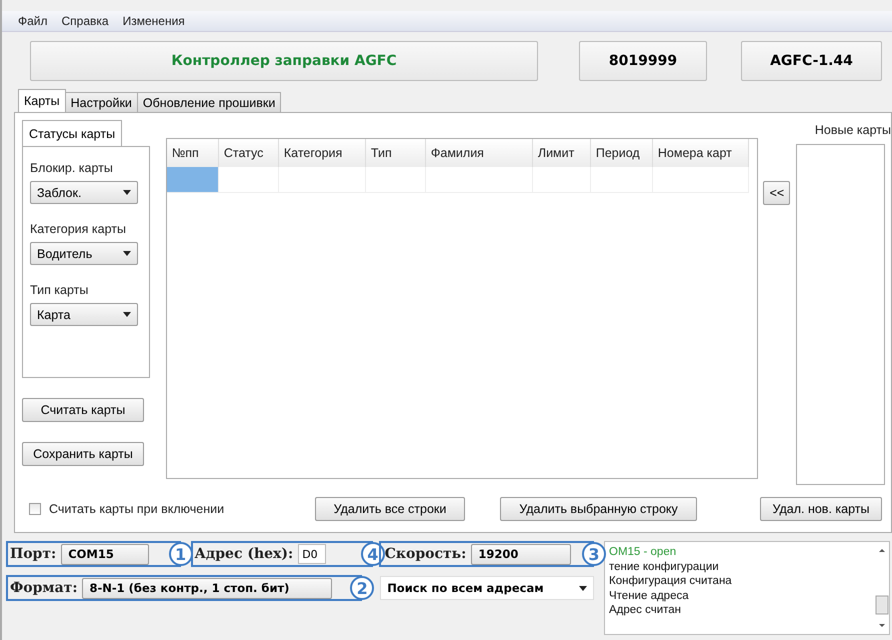  What do you see at coordinates (101, 102) in the screenshot?
I see `tab: Настройки` at bounding box center [101, 102].